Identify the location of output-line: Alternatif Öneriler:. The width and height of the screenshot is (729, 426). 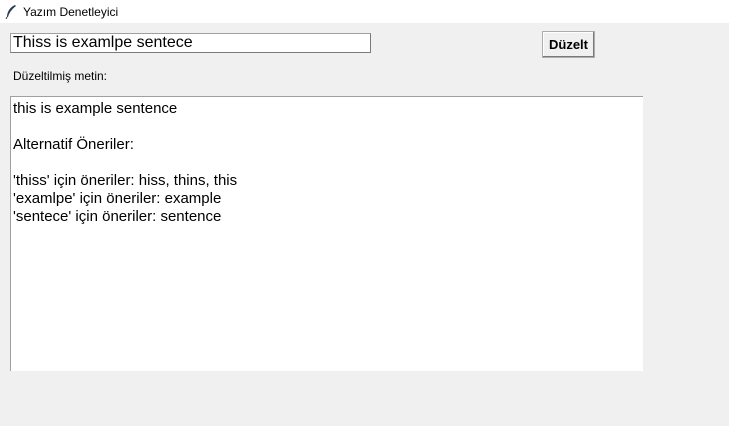
(73, 144).